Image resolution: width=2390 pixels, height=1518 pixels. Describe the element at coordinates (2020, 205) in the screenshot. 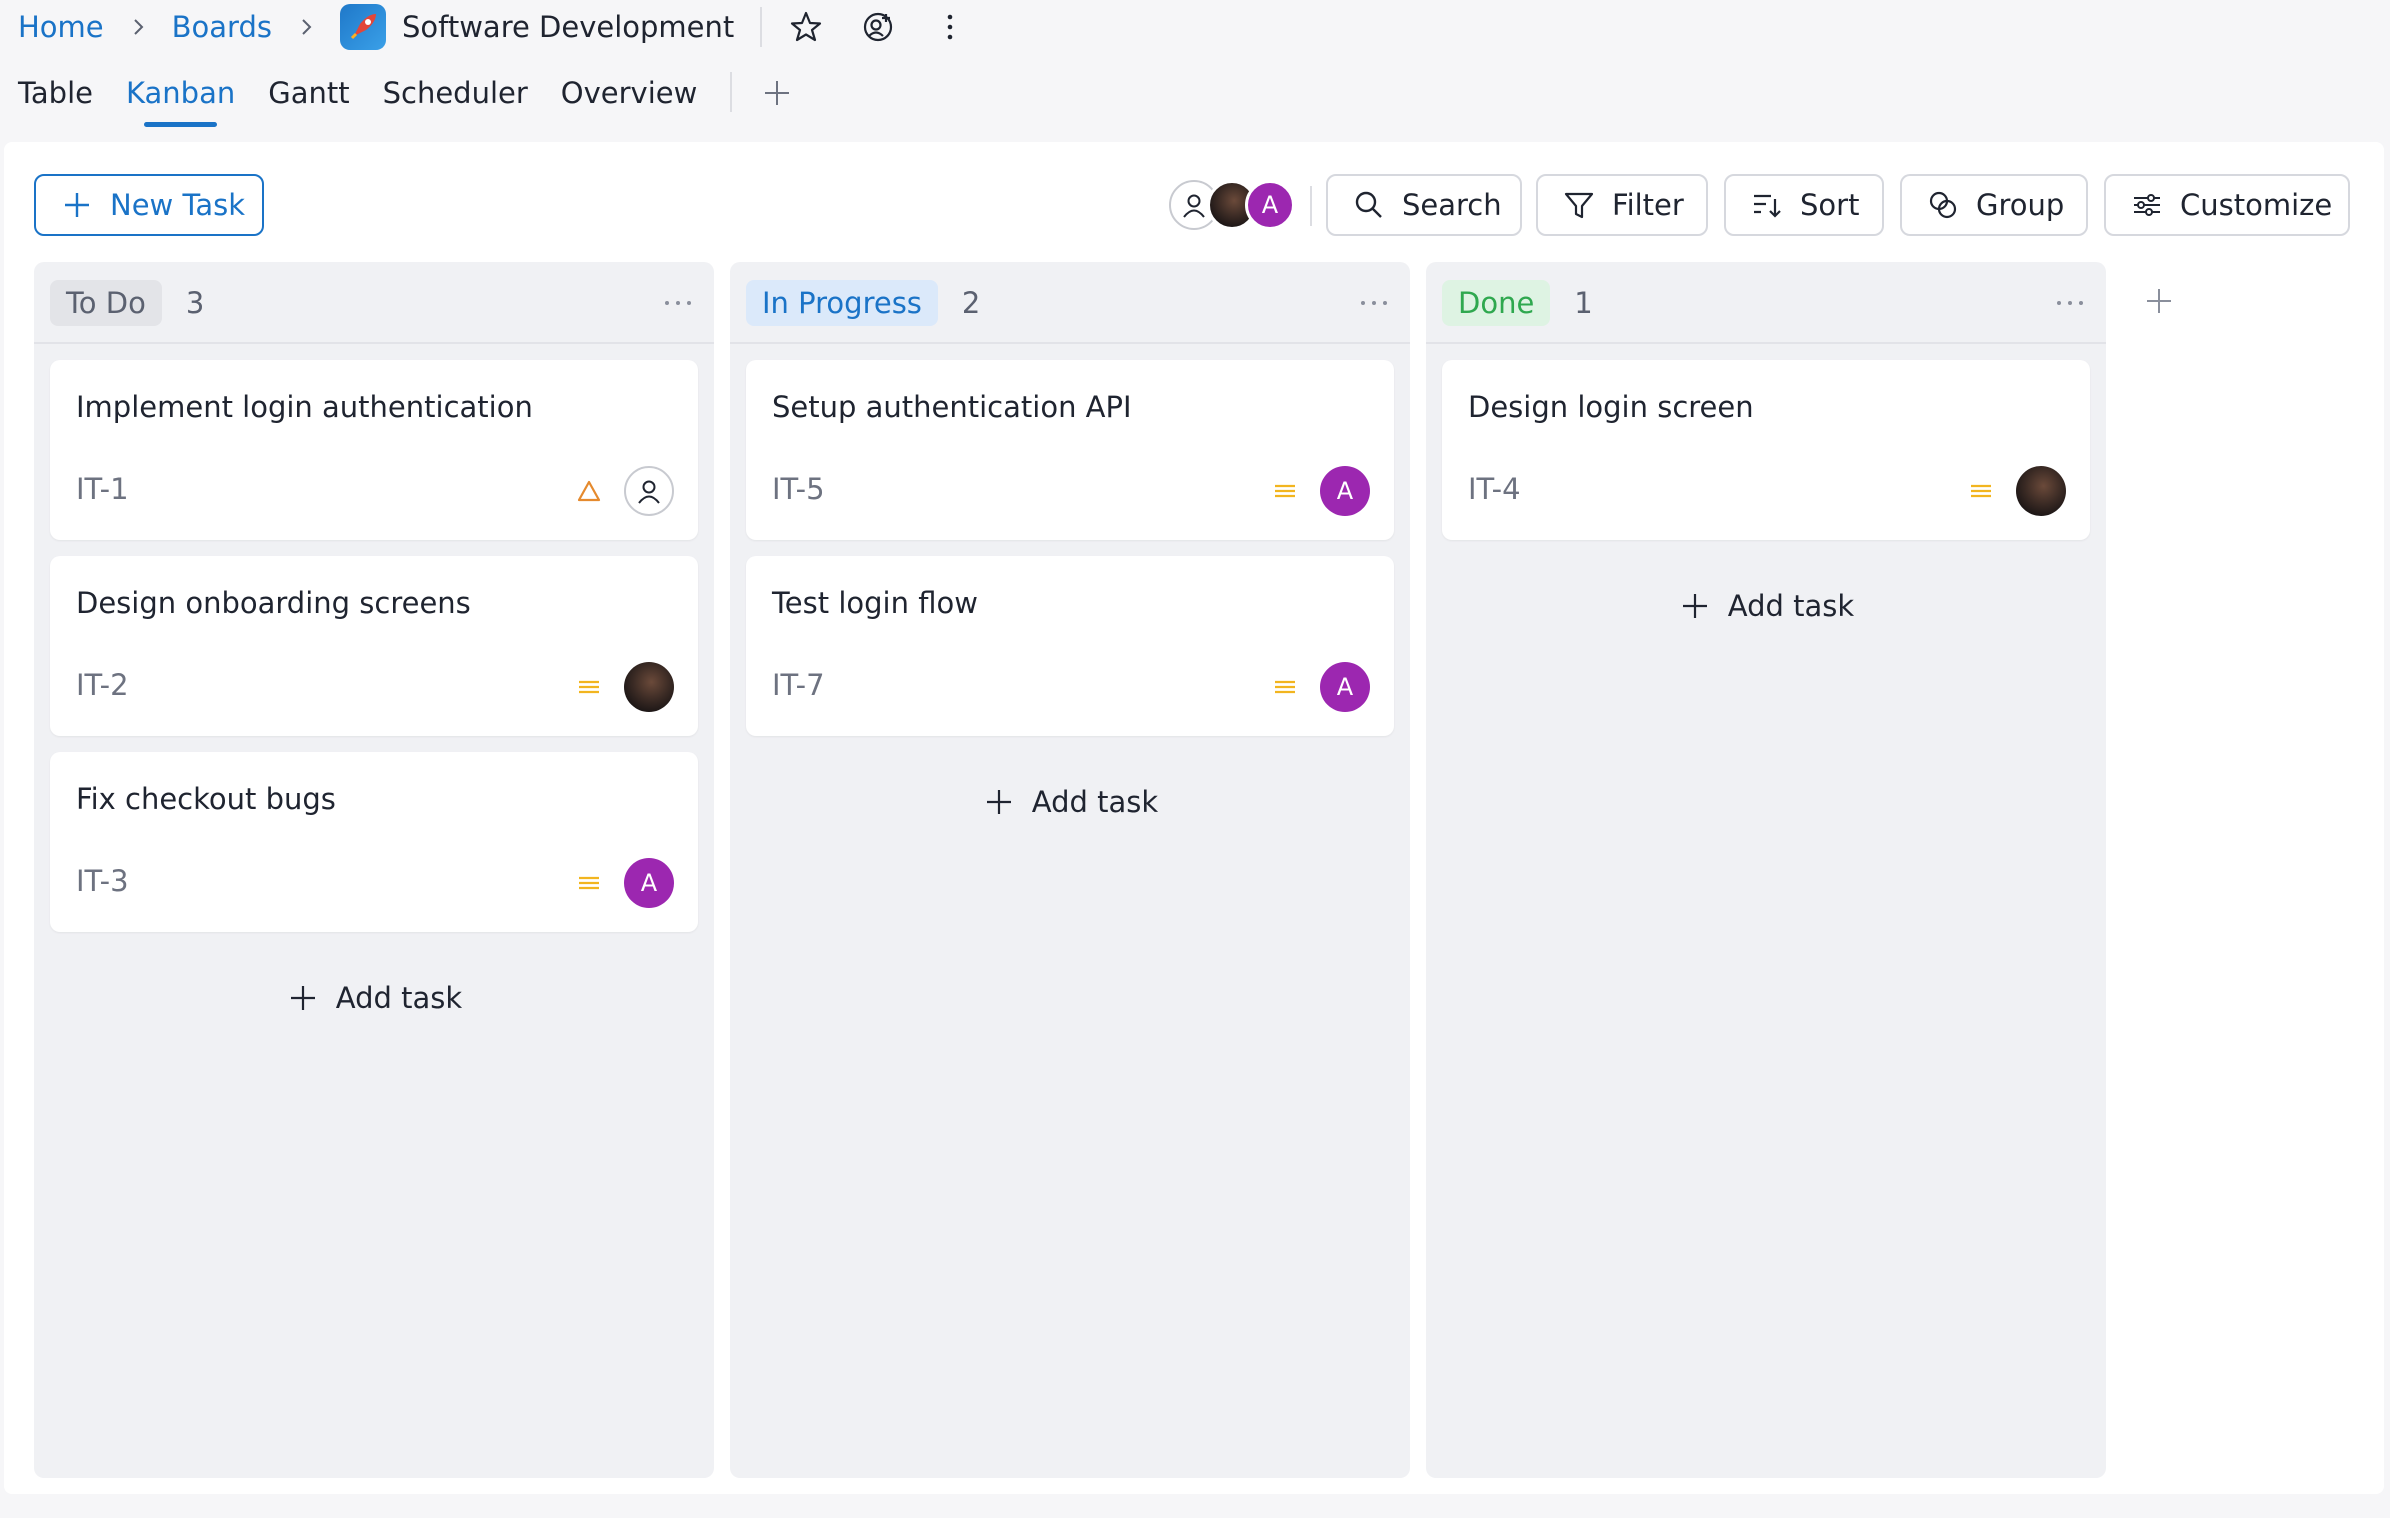

I see `group-label: Group` at that location.